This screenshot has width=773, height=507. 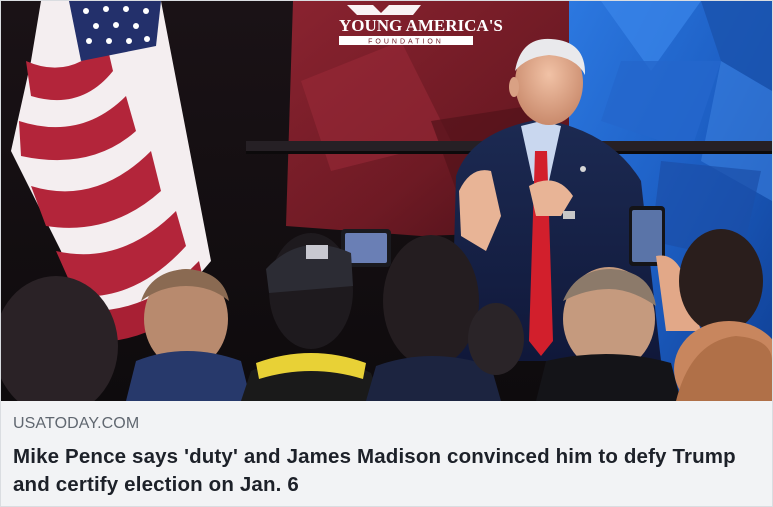 What do you see at coordinates (406, 42) in the screenshot?
I see `banner-subtitle: FOUNDATION` at bounding box center [406, 42].